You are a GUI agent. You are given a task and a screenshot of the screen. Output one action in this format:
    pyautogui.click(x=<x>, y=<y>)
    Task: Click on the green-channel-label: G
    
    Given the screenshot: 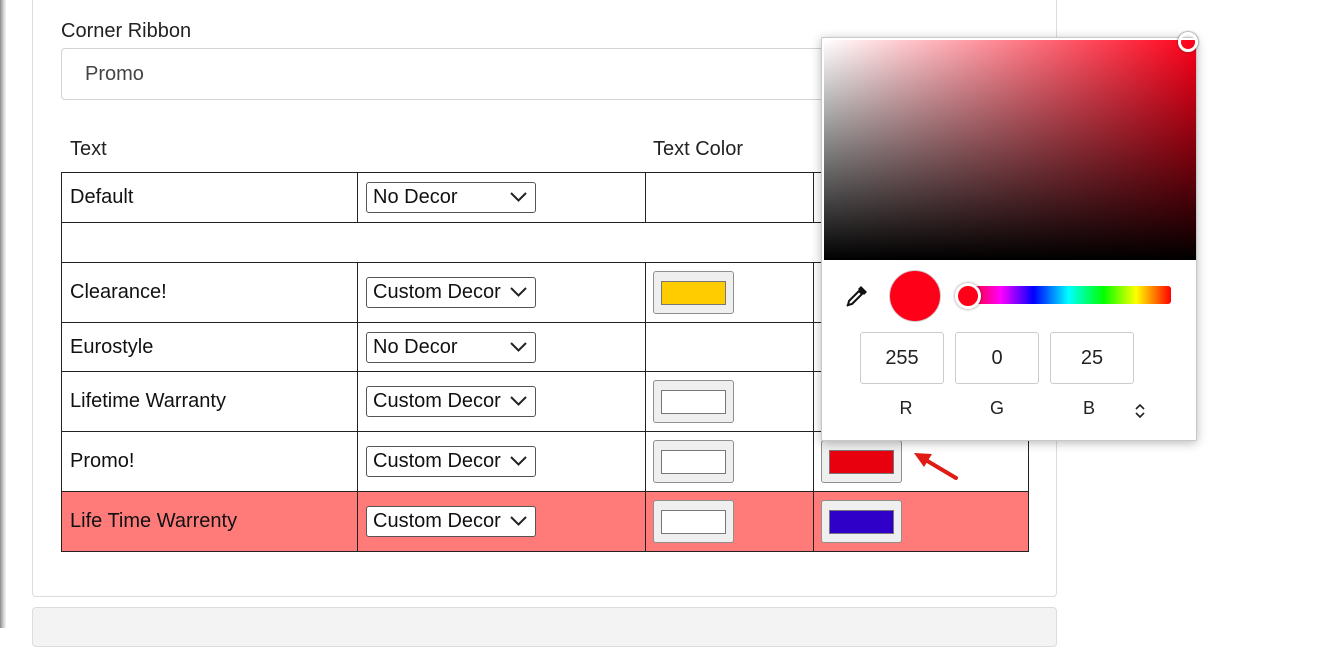 What is the action you would take?
    pyautogui.click(x=996, y=408)
    